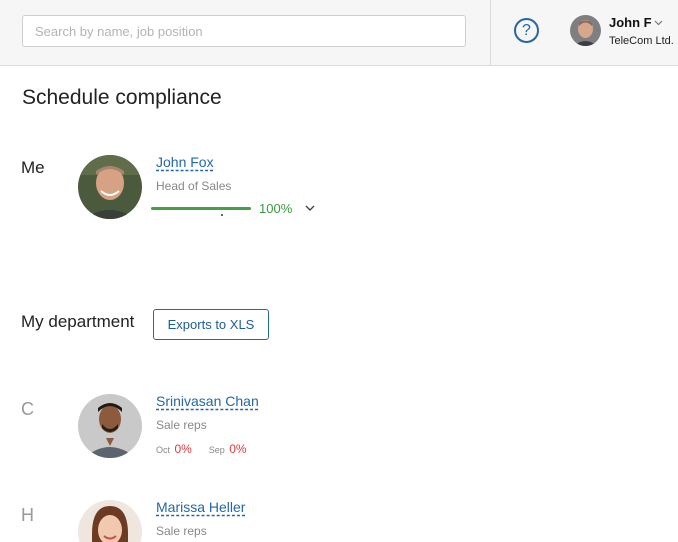 Image resolution: width=678 pixels, height=542 pixels. I want to click on monthly-compliance: Oct 0% Sep 0%, so click(201, 449).